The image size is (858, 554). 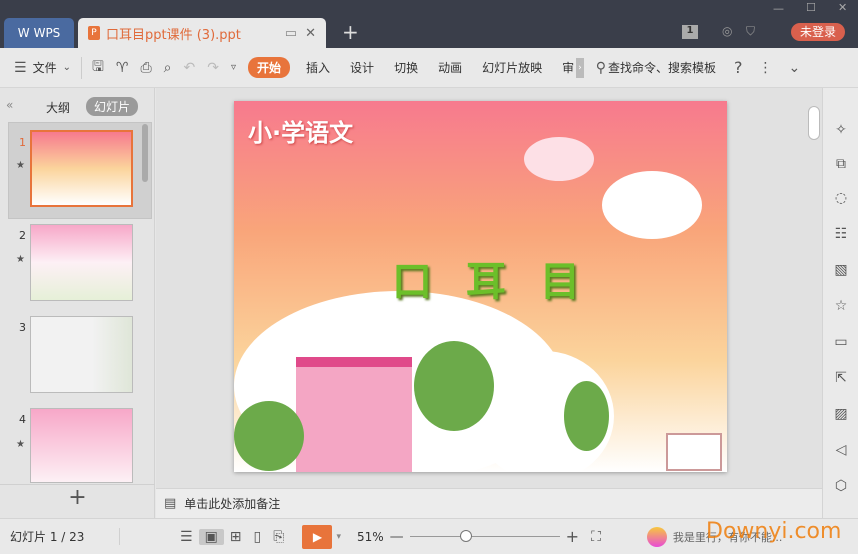 I want to click on notes-pane: ▤ 单击此处添加备注, so click(x=489, y=503).